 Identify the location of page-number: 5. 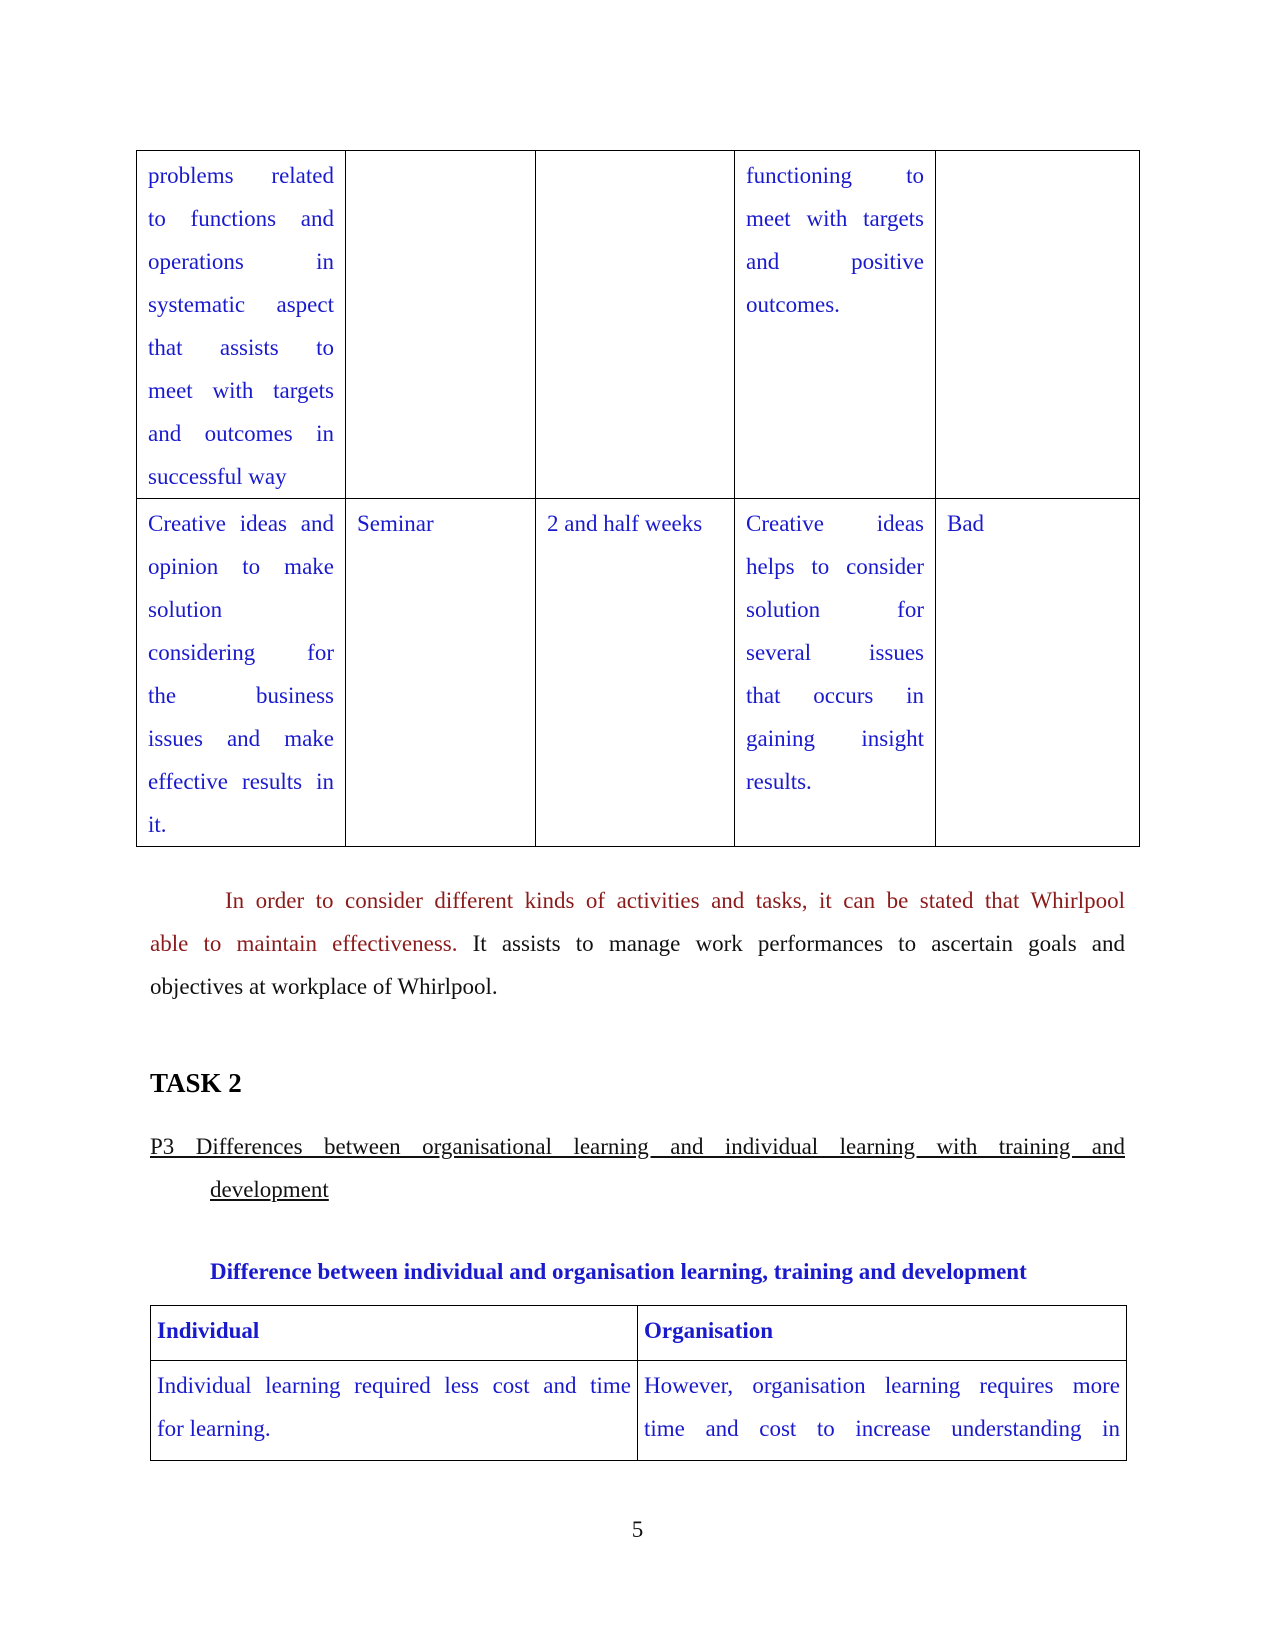
(637, 1529).